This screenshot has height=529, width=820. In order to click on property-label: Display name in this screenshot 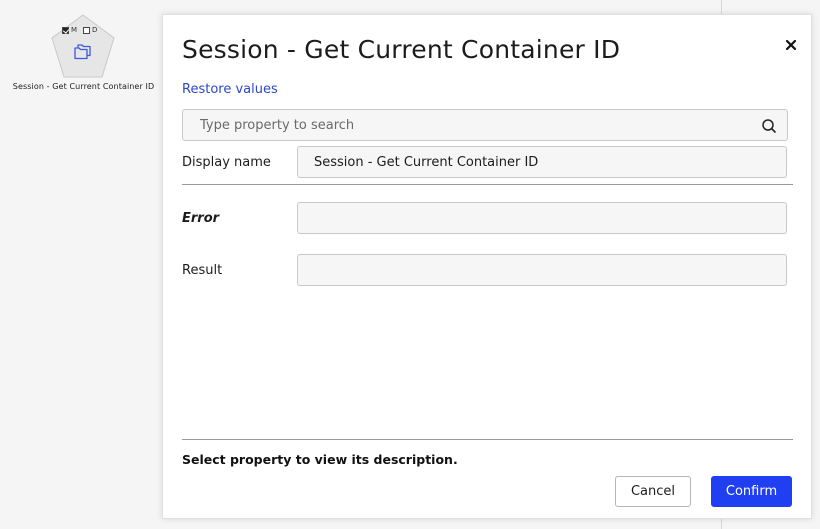, I will do `click(226, 162)`.